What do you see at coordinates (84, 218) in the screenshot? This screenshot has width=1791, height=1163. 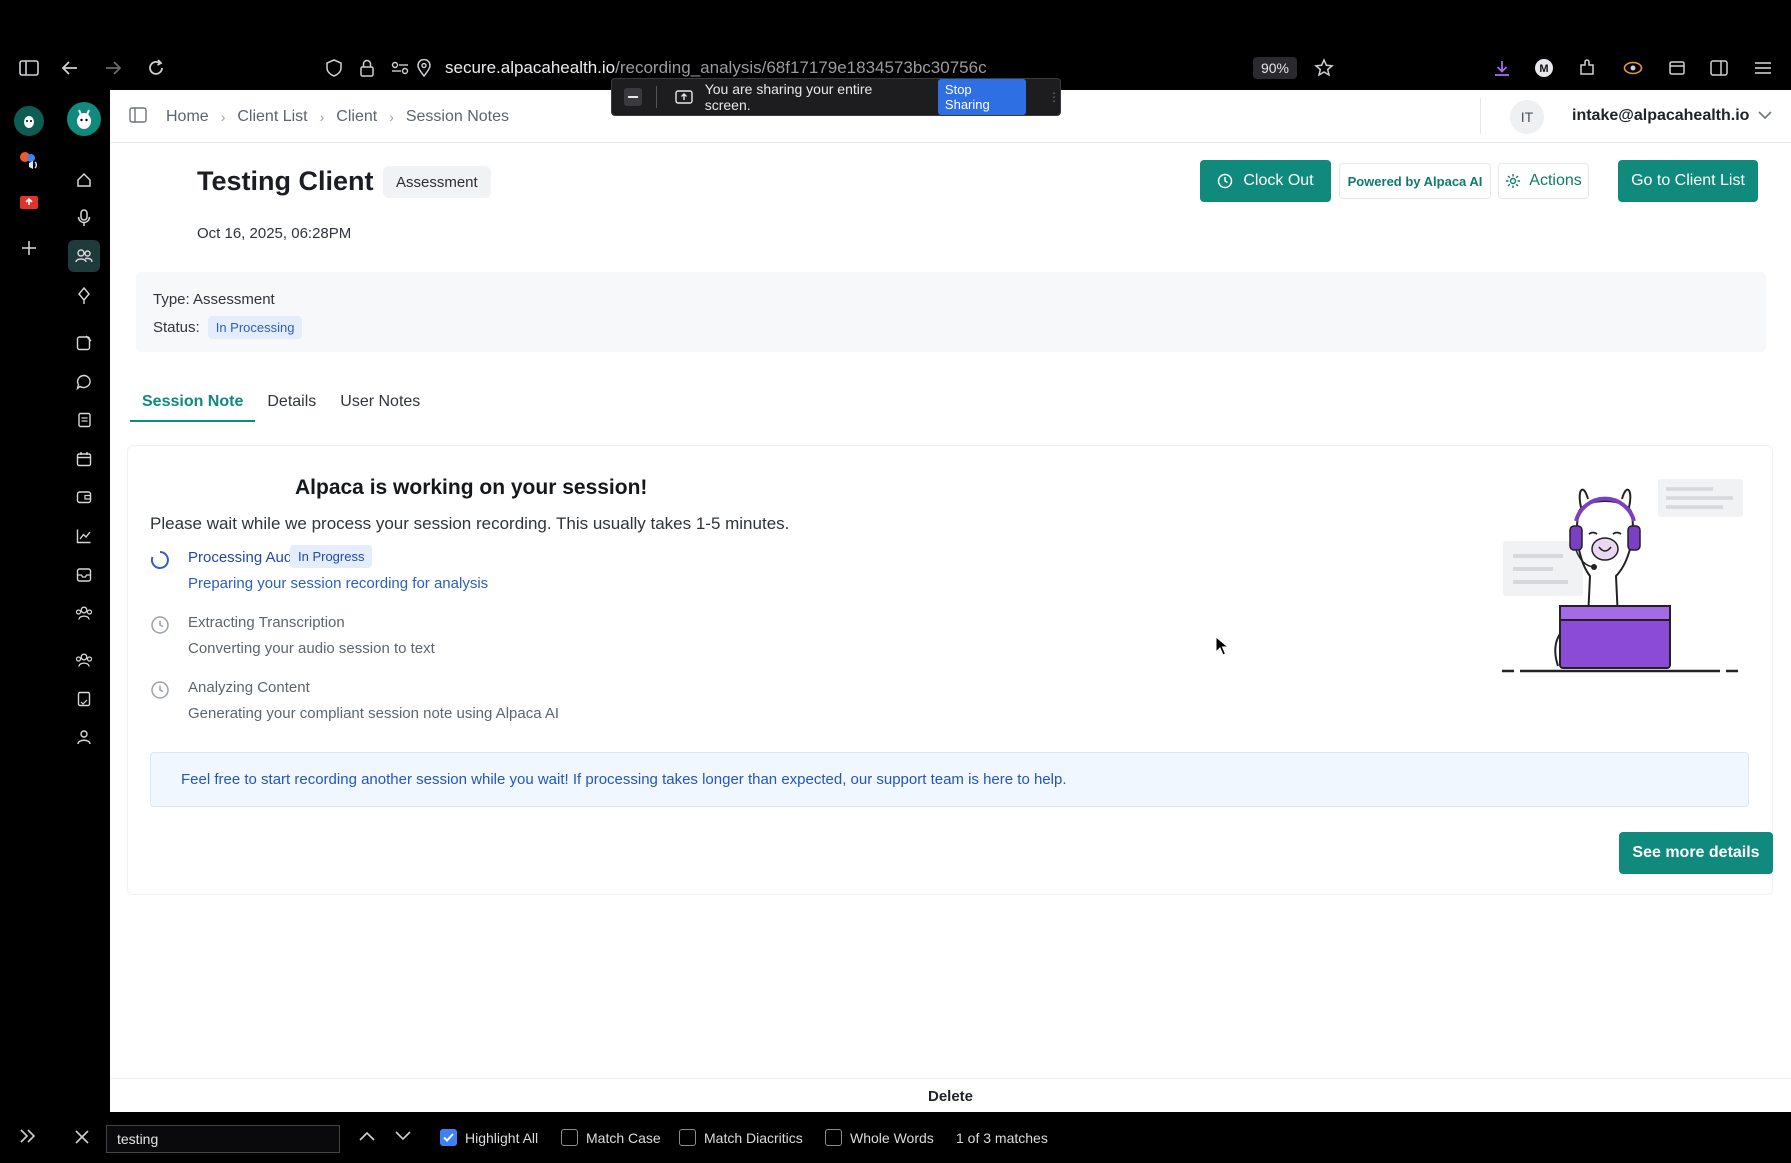 I see `mic-icon` at bounding box center [84, 218].